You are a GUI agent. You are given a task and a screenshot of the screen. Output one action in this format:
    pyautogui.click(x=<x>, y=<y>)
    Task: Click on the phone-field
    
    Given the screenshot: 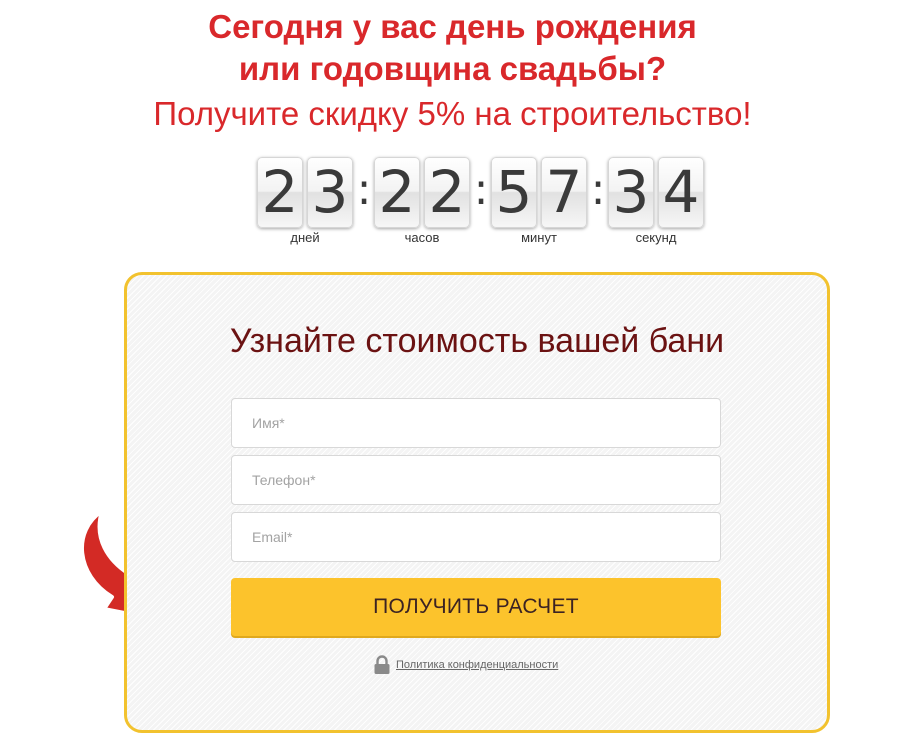 What is the action you would take?
    pyautogui.click(x=476, y=480)
    